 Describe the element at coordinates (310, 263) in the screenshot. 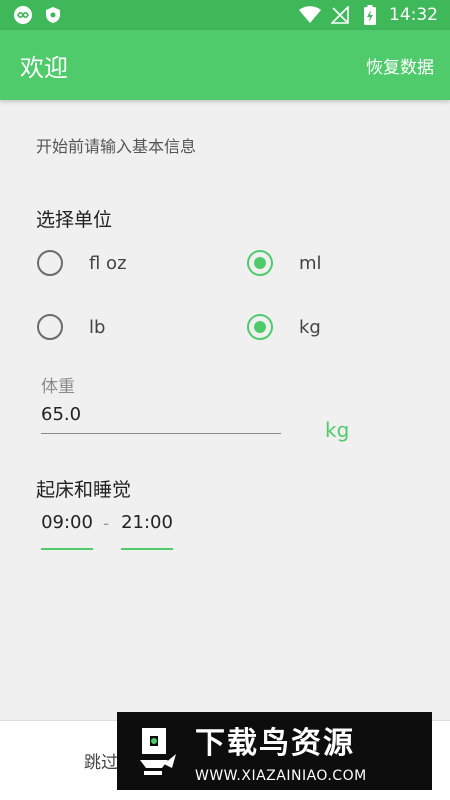

I see `radio-label: ml` at that location.